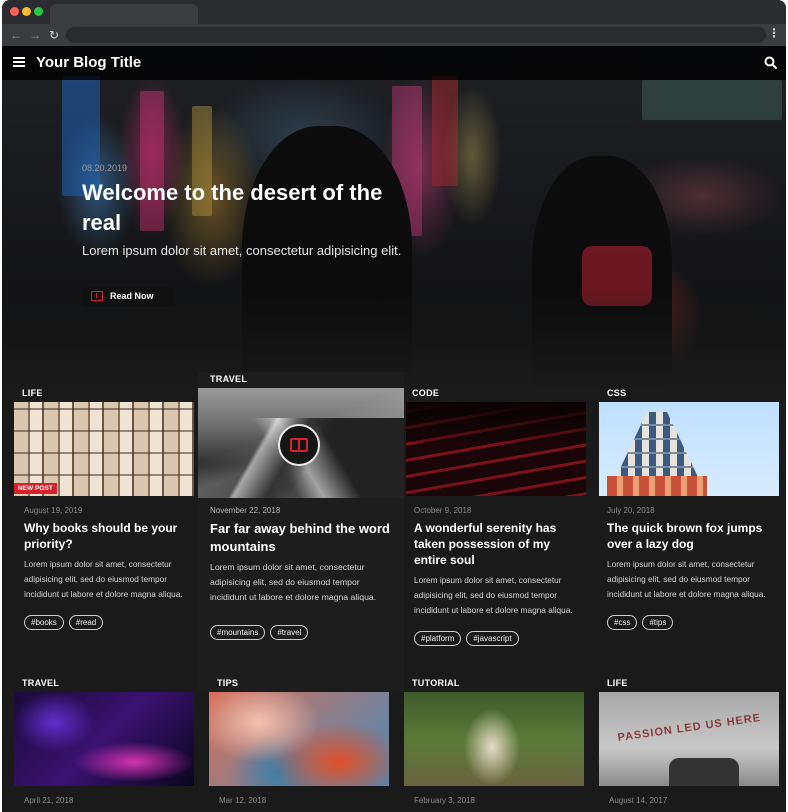 The image size is (788, 812). What do you see at coordinates (444, 800) in the screenshot?
I see `post-date: February 3, 2018` at bounding box center [444, 800].